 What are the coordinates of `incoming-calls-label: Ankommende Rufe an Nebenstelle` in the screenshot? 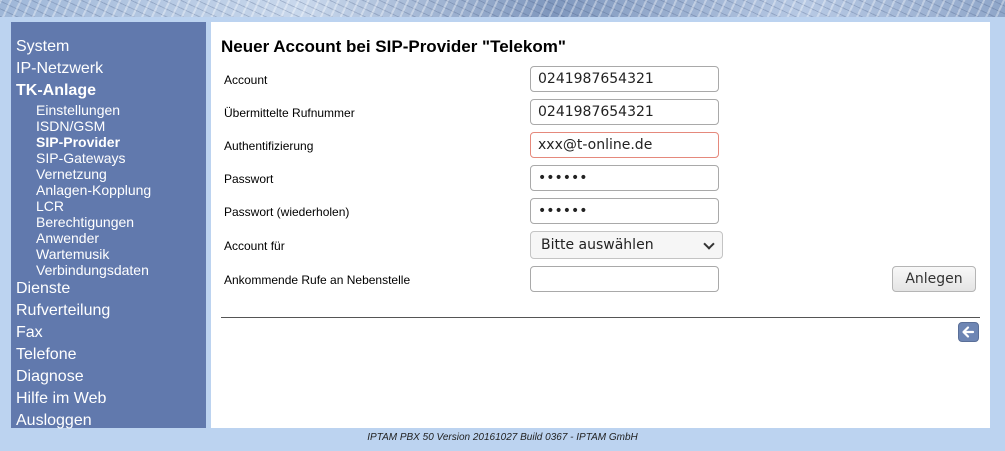 It's located at (317, 280).